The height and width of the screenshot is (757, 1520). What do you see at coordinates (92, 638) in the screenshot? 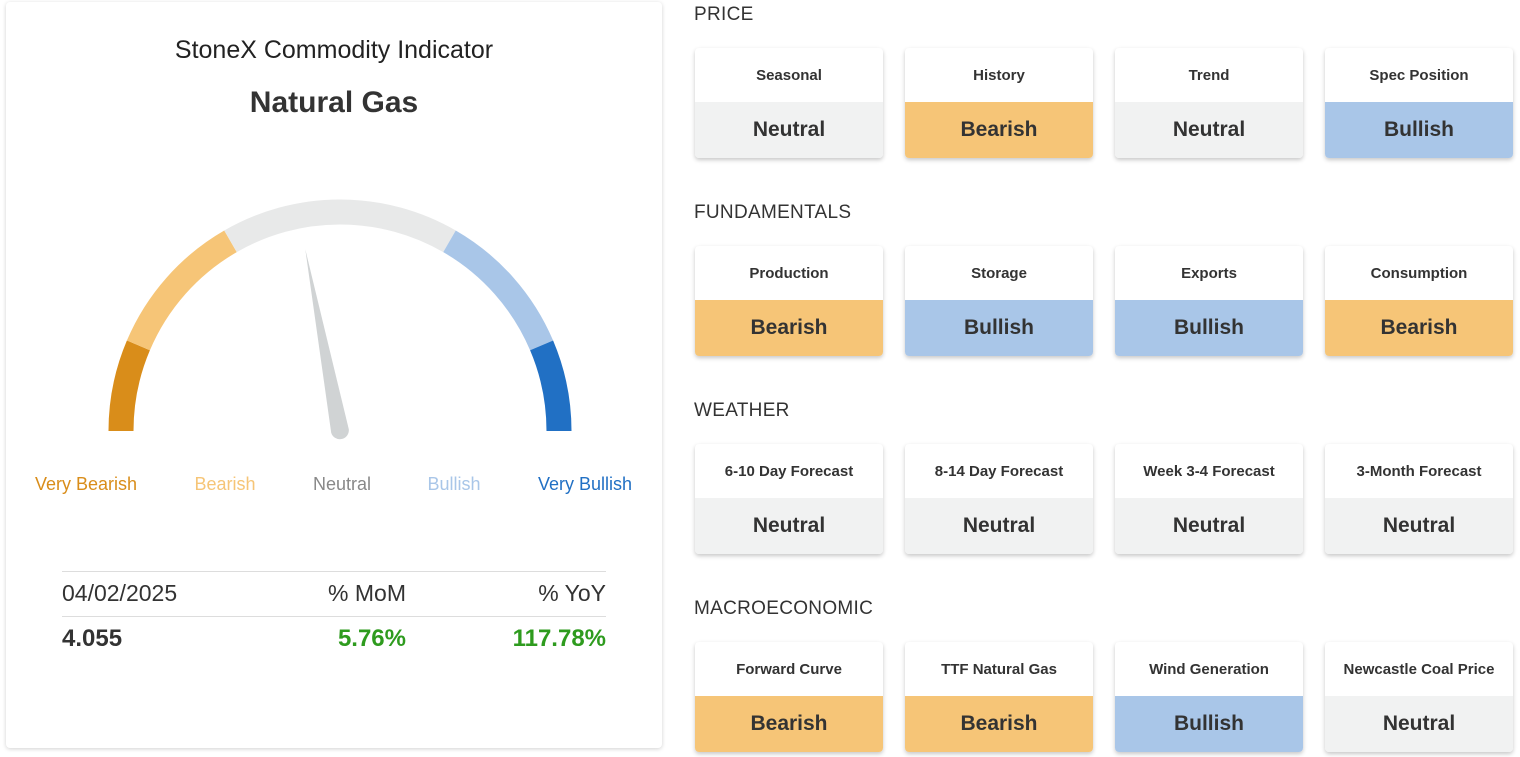
I see `stats-price: 4.055` at bounding box center [92, 638].